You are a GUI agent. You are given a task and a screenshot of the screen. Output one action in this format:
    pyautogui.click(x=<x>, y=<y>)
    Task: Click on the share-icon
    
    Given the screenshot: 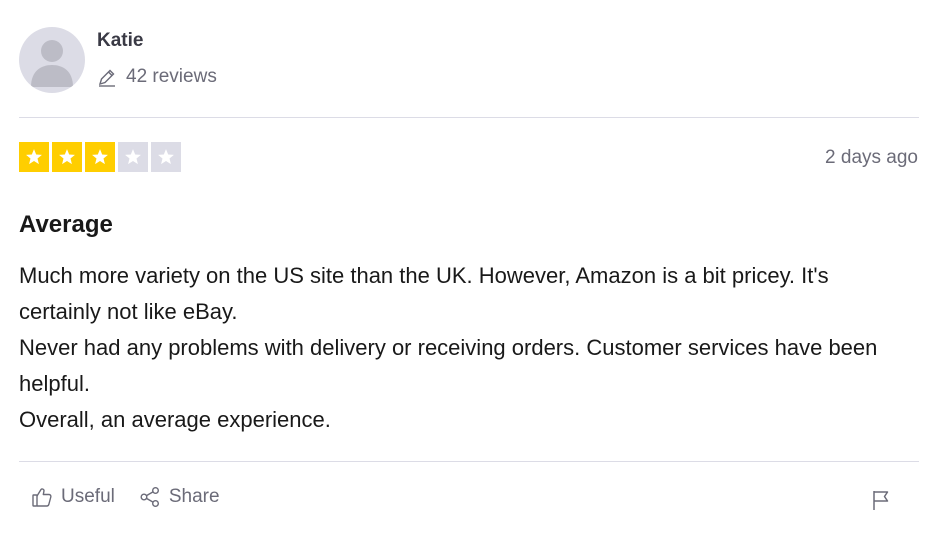 What is the action you would take?
    pyautogui.click(x=149, y=497)
    